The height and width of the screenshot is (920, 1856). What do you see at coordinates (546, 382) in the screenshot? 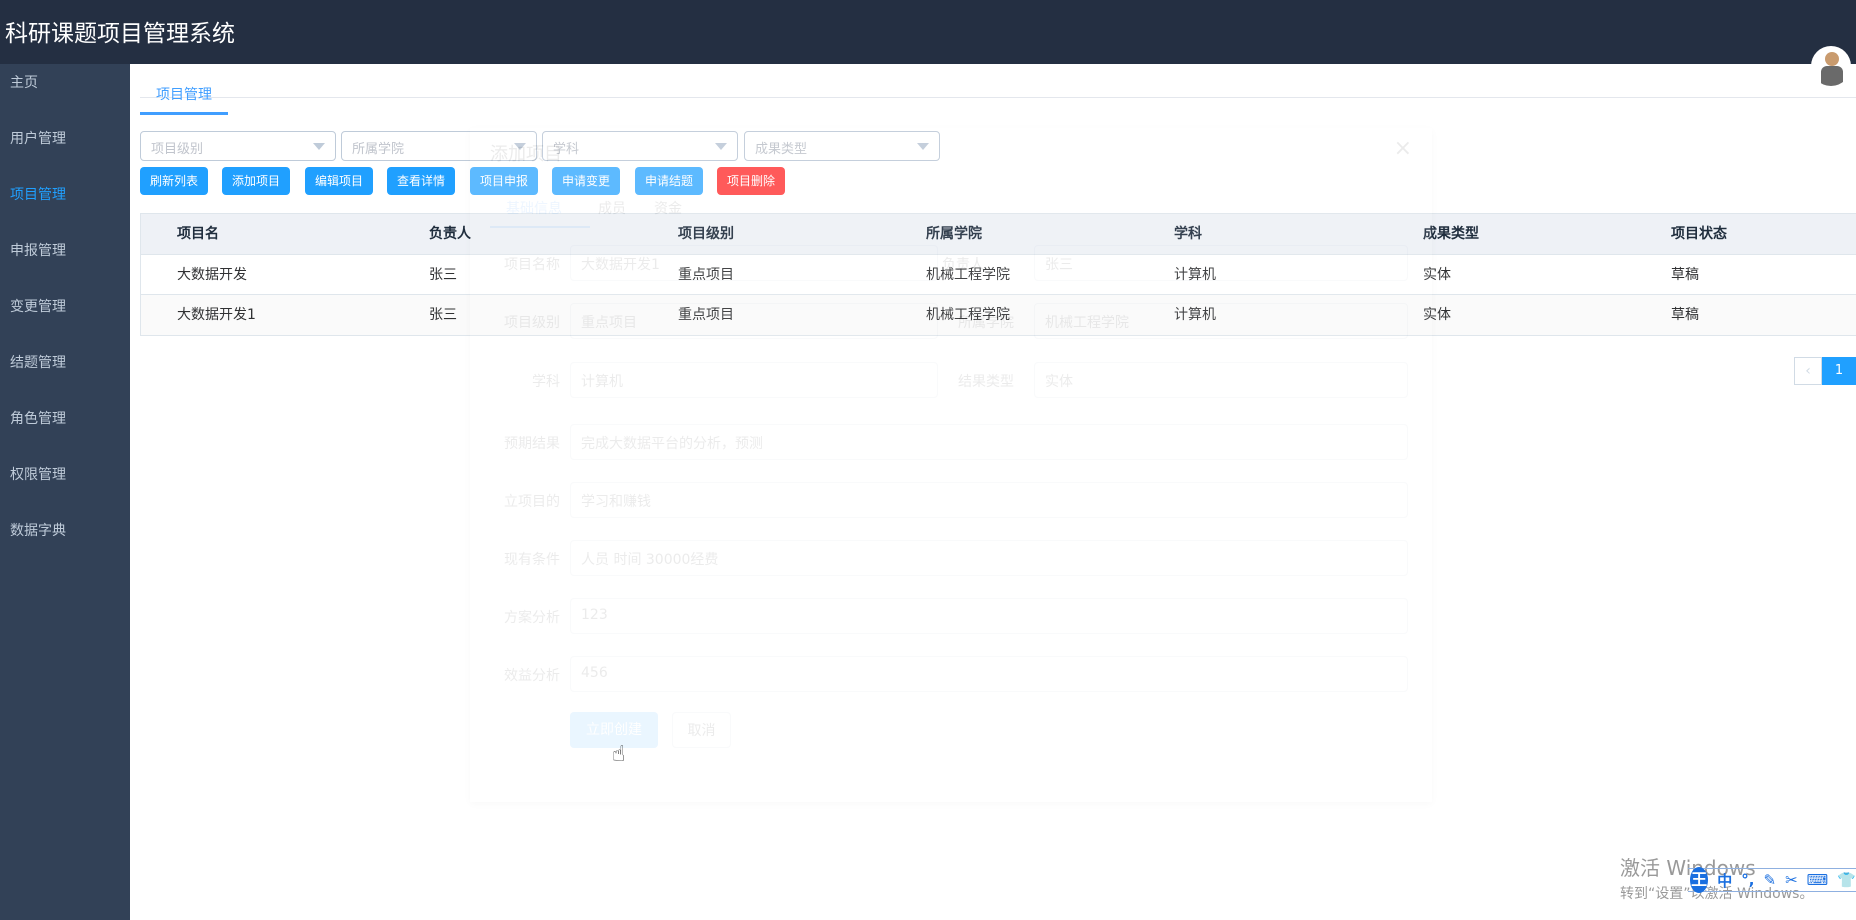
I see `subject-label: 学科` at bounding box center [546, 382].